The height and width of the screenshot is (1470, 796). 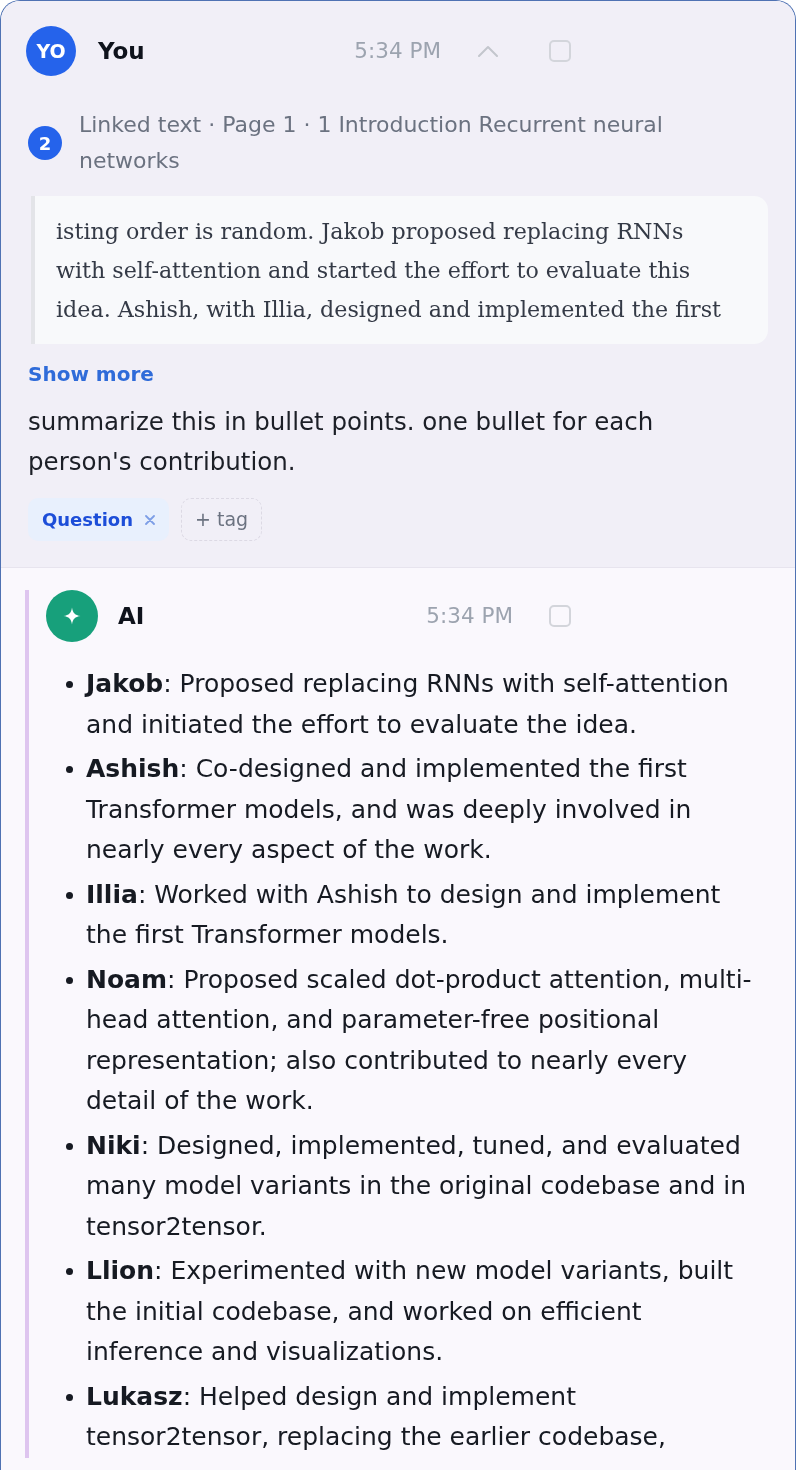 I want to click on message-text: summarize this in bullet points. one bullet for each person's contribution., so click(x=341, y=442).